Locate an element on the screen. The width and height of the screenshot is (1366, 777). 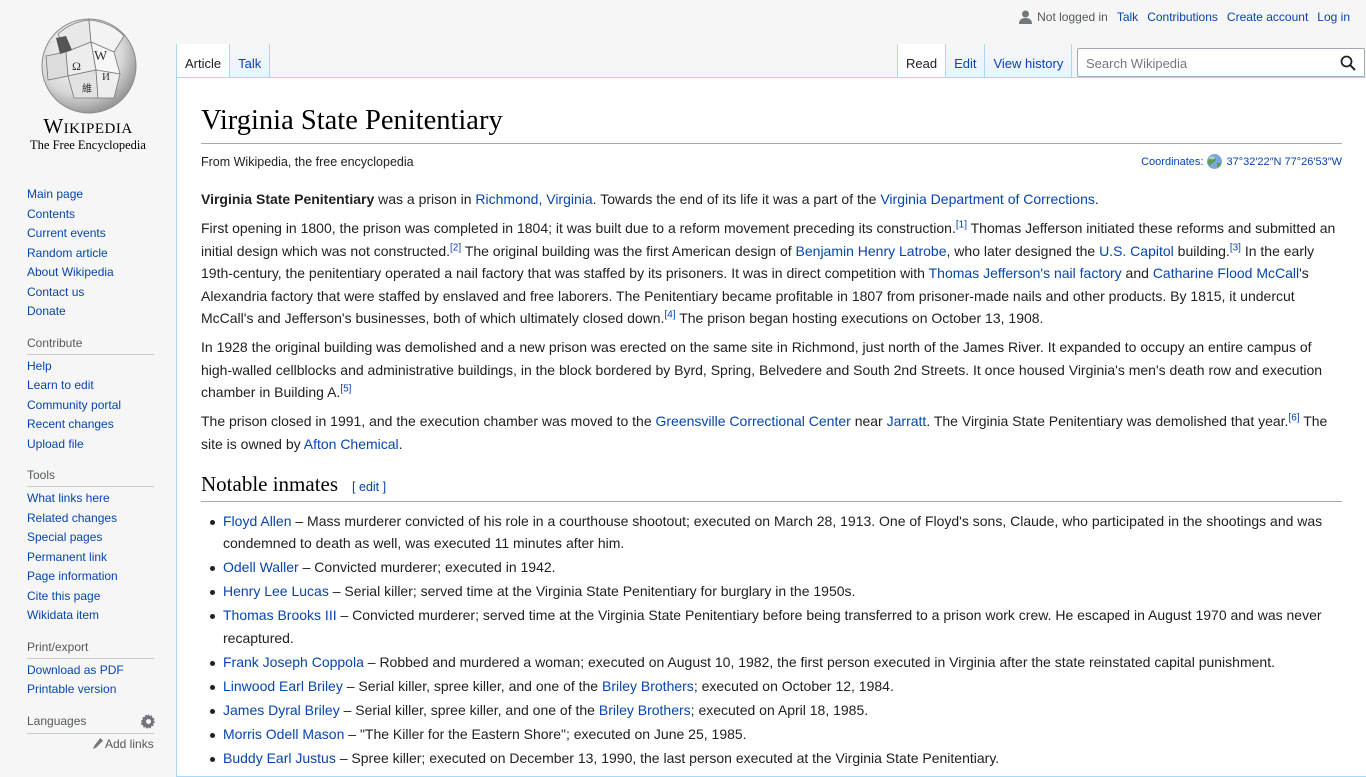
sidebar-link-help: Help is located at coordinates (39, 366).